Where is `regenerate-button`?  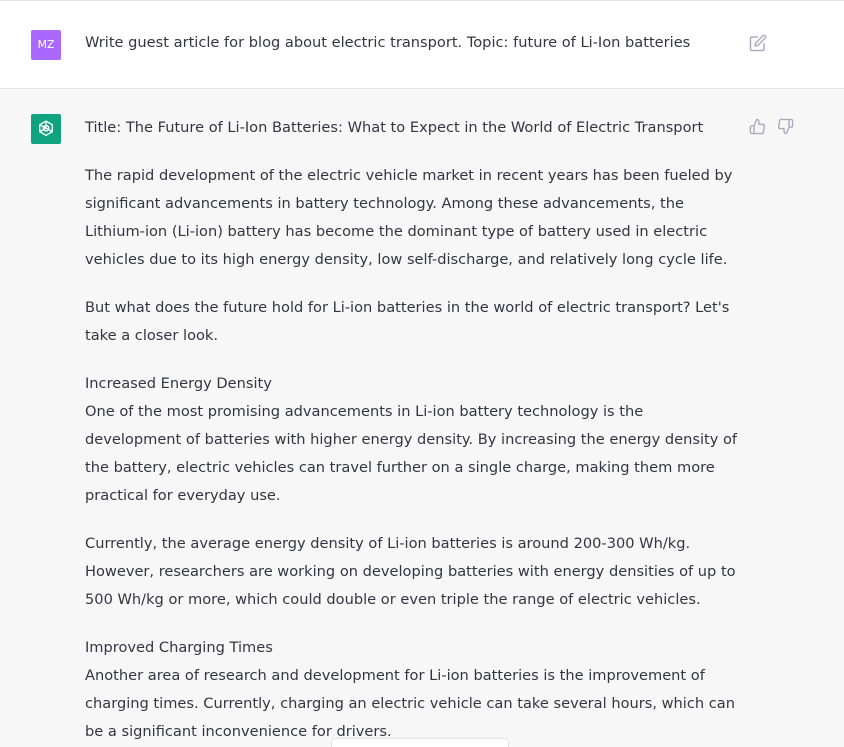
regenerate-button is located at coordinates (420, 742).